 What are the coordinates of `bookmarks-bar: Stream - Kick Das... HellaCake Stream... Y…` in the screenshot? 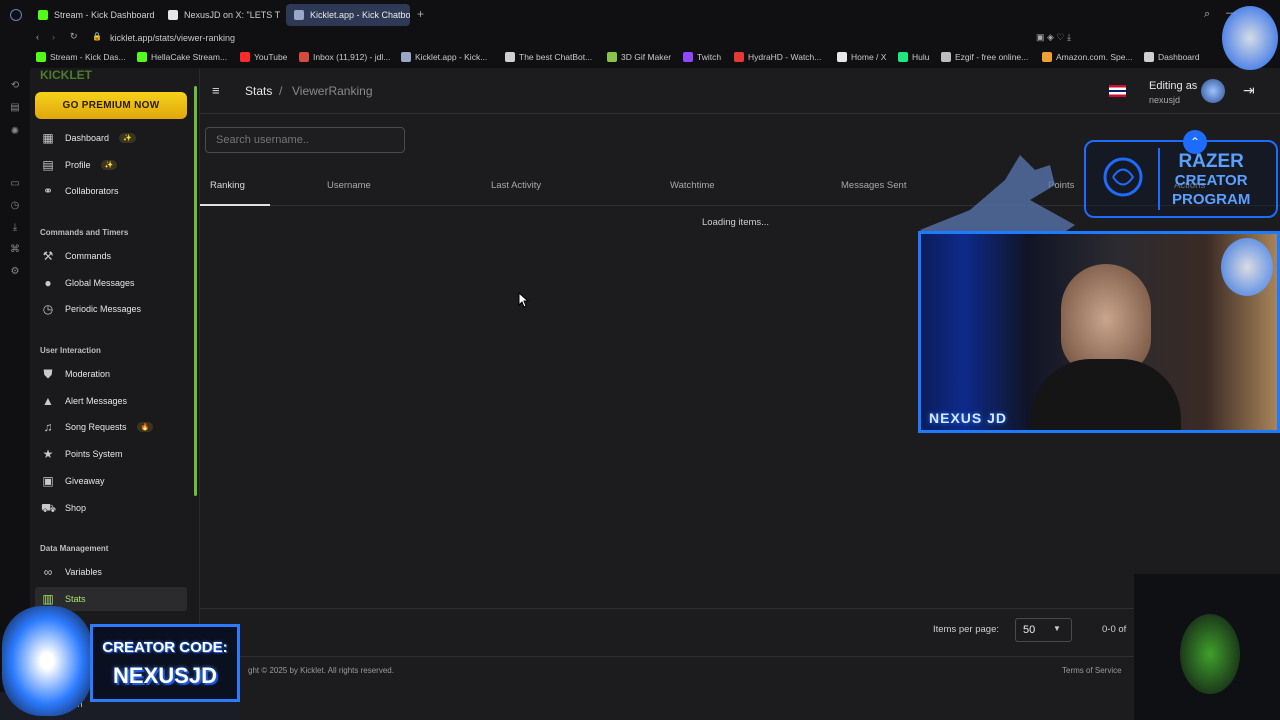 It's located at (640, 58).